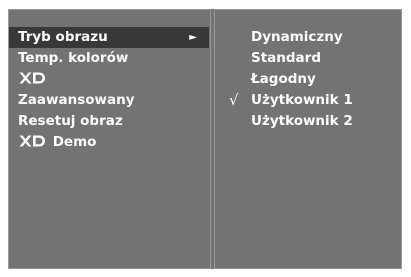  I want to click on option-dynamiczny: Dynamiczny, so click(308, 37).